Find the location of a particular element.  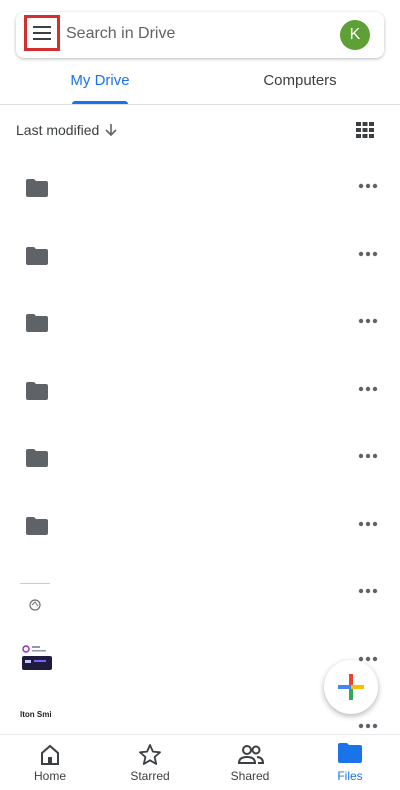

arrow-down-icon is located at coordinates (111, 130).